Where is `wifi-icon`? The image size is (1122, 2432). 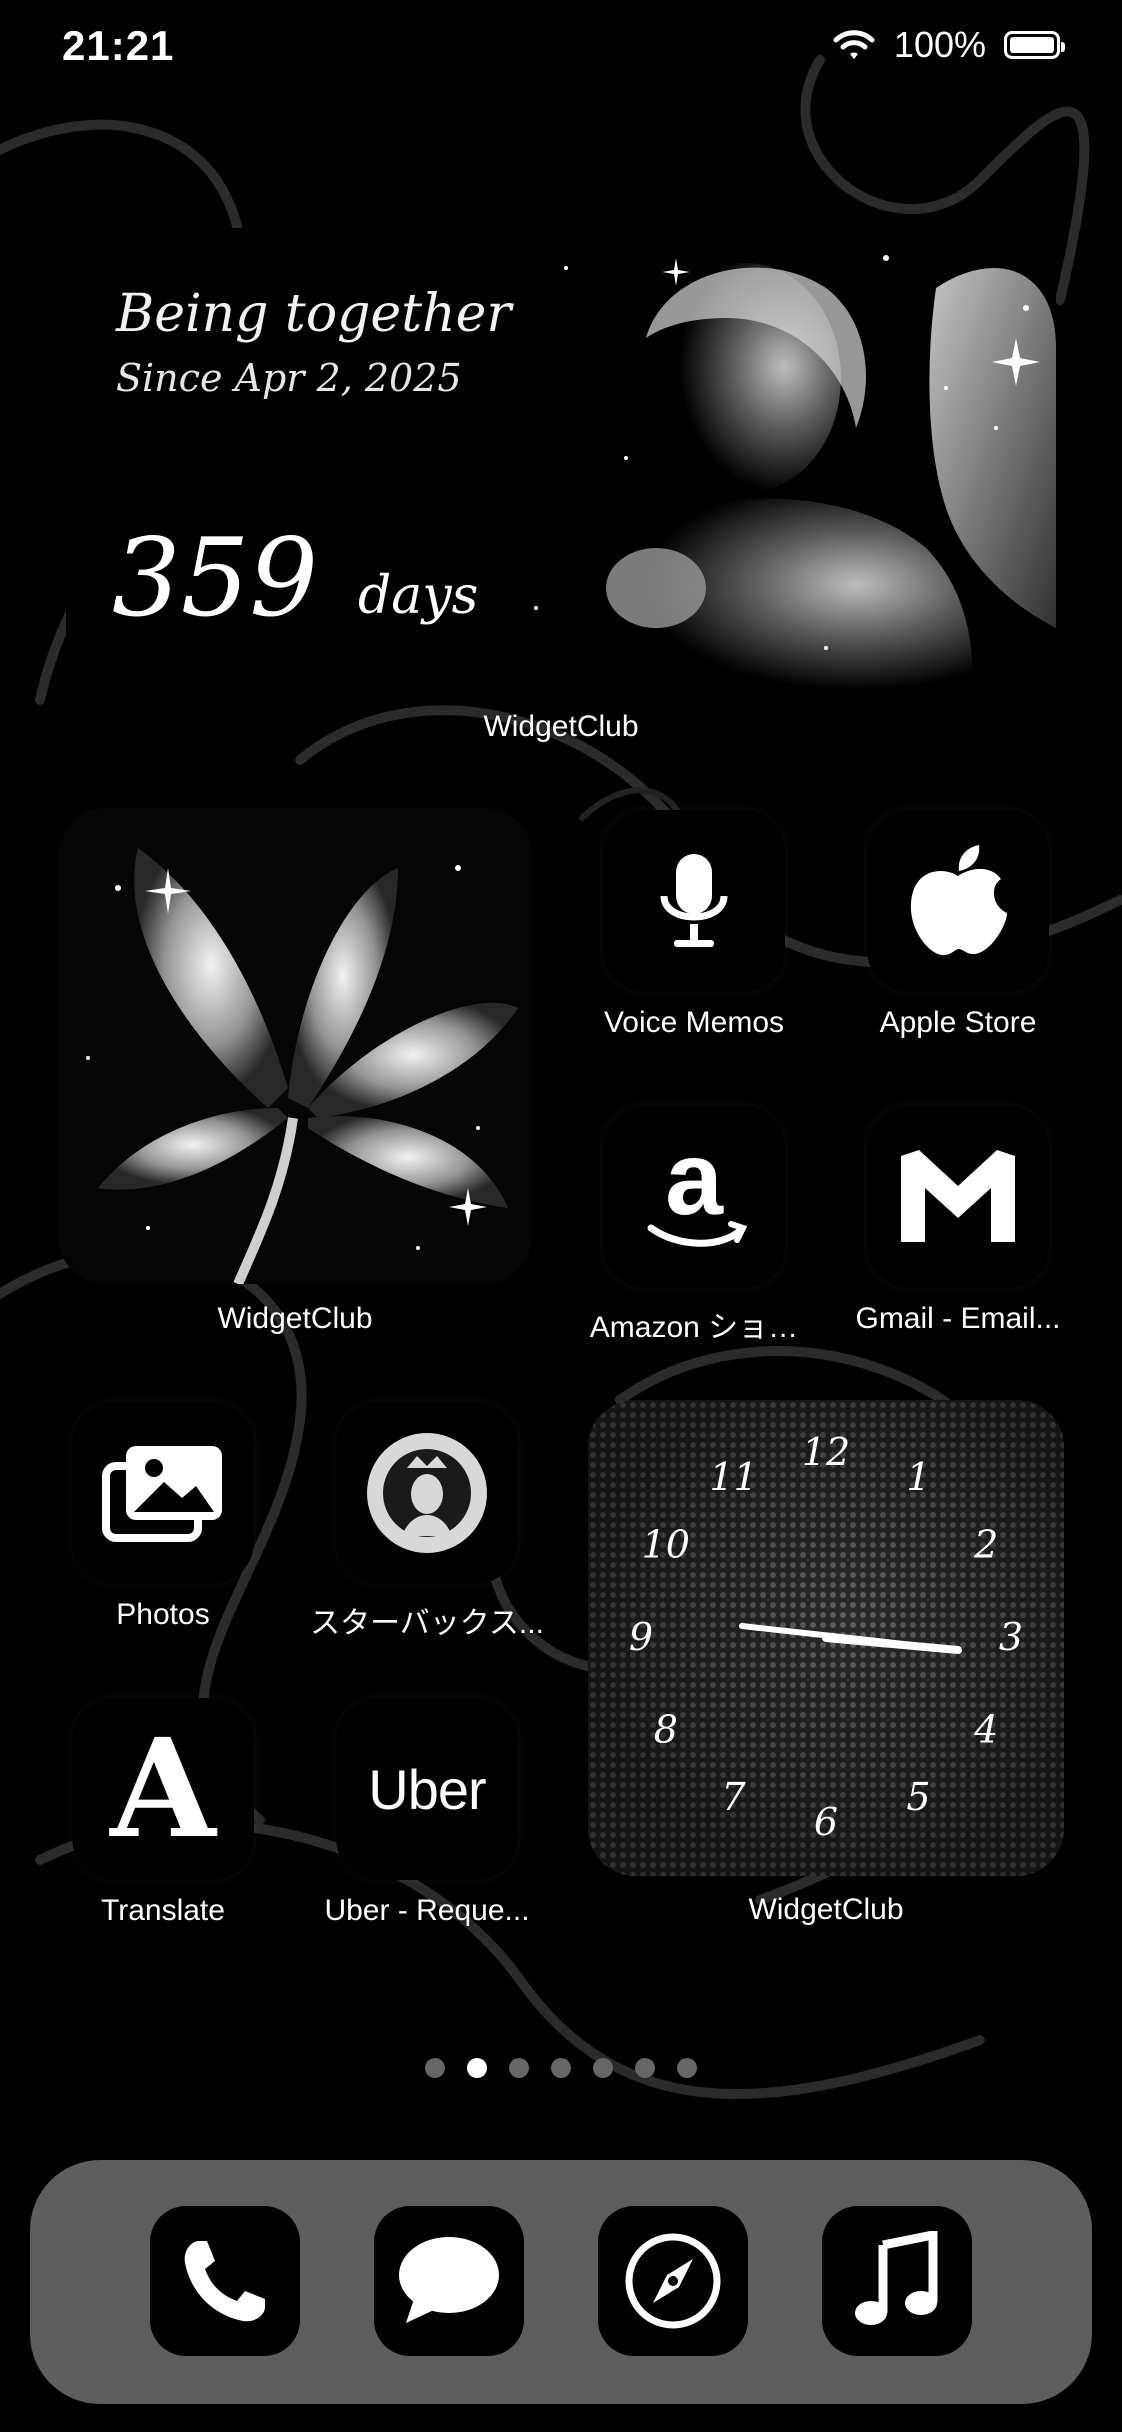
wifi-icon is located at coordinates (854, 44).